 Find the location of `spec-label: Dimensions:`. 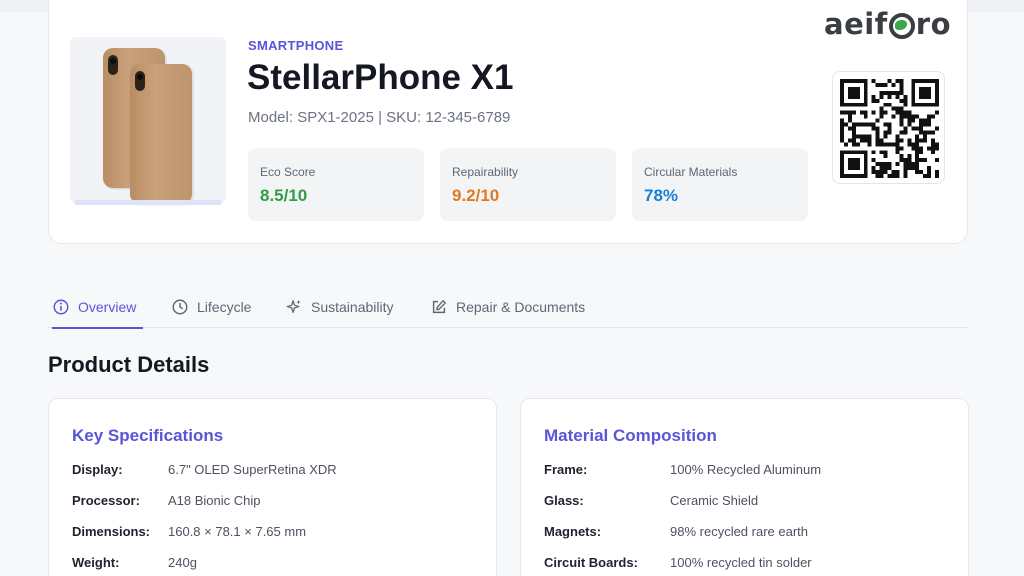

spec-label: Dimensions: is located at coordinates (111, 531).